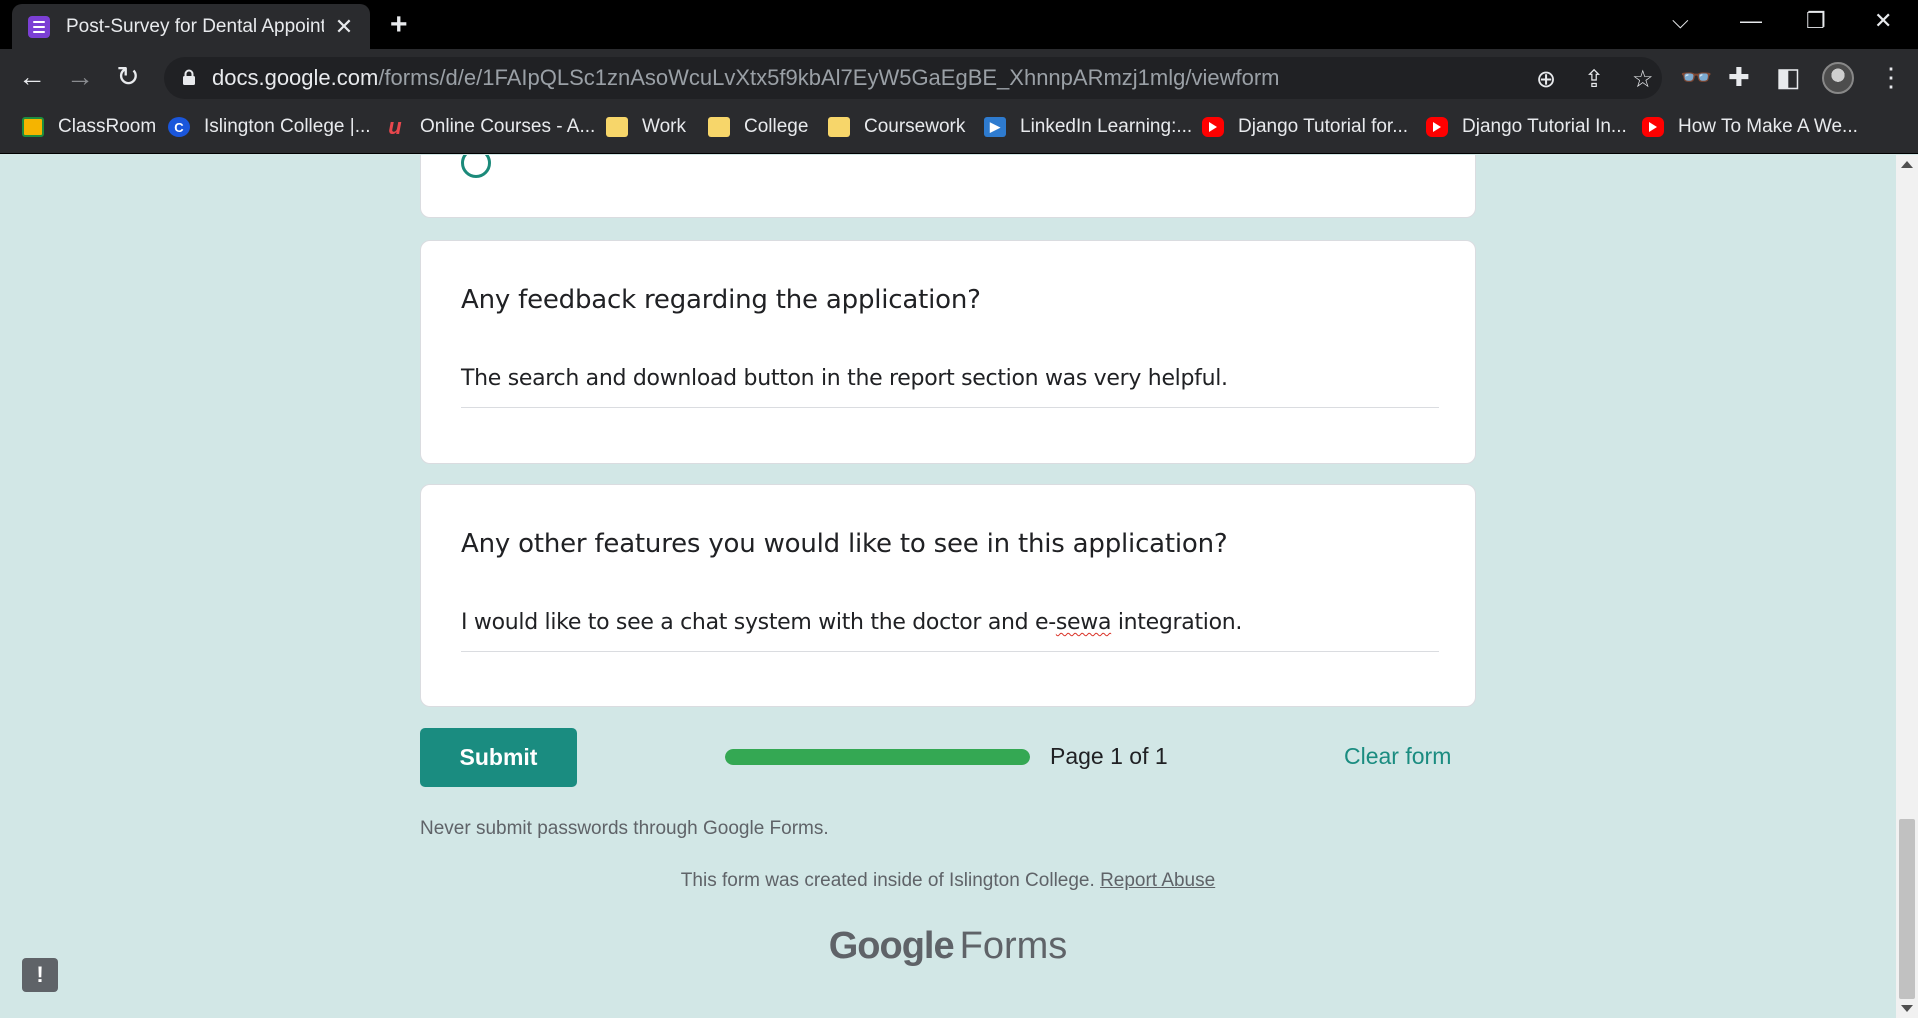 Image resolution: width=1918 pixels, height=1018 pixels. I want to click on bookmark-label: Work, so click(664, 126).